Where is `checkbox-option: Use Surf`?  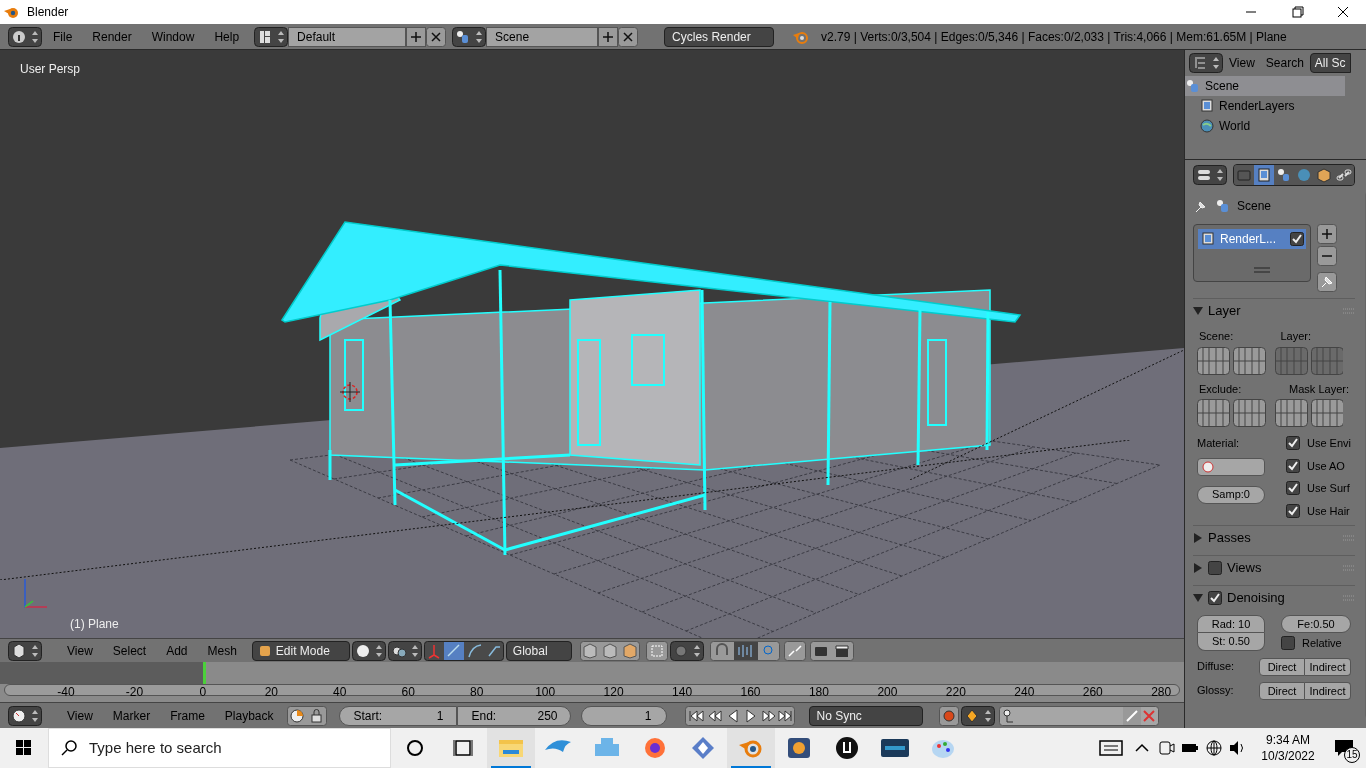 checkbox-option: Use Surf is located at coordinates (1318, 488).